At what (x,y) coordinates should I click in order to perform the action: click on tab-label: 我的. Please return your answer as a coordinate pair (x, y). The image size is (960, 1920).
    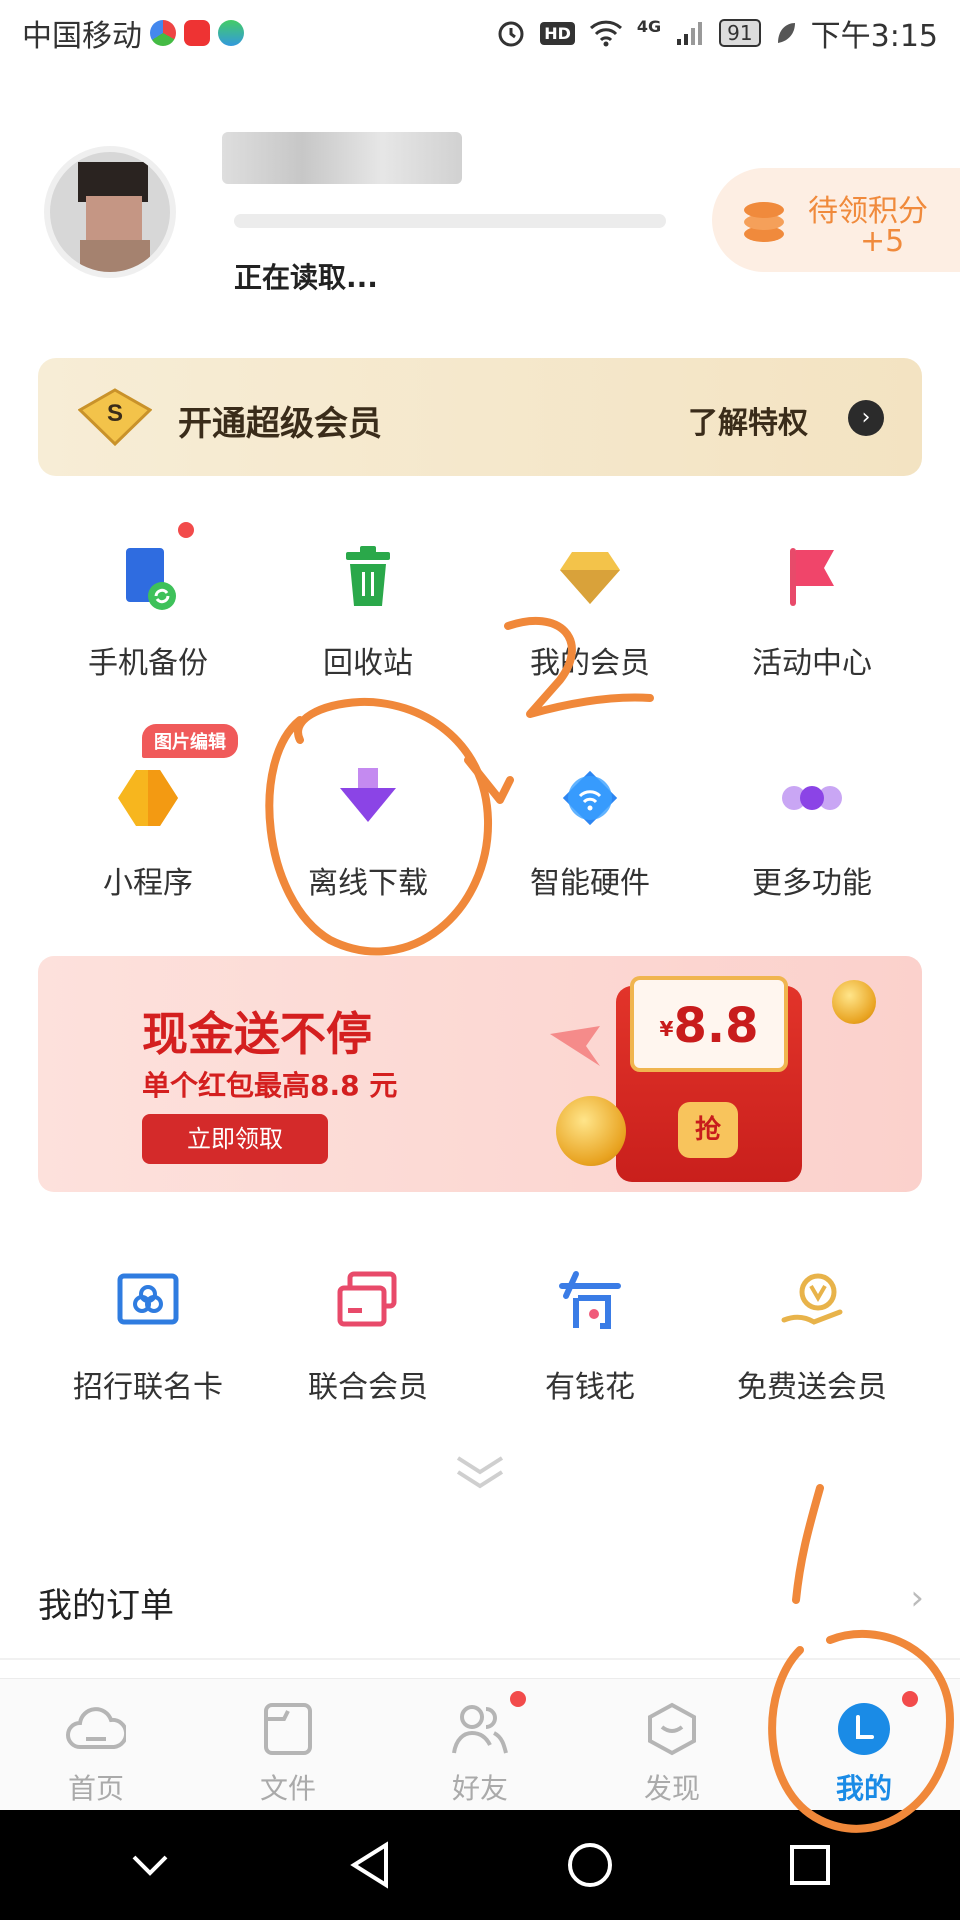
    Looking at the image, I should click on (863, 1788).